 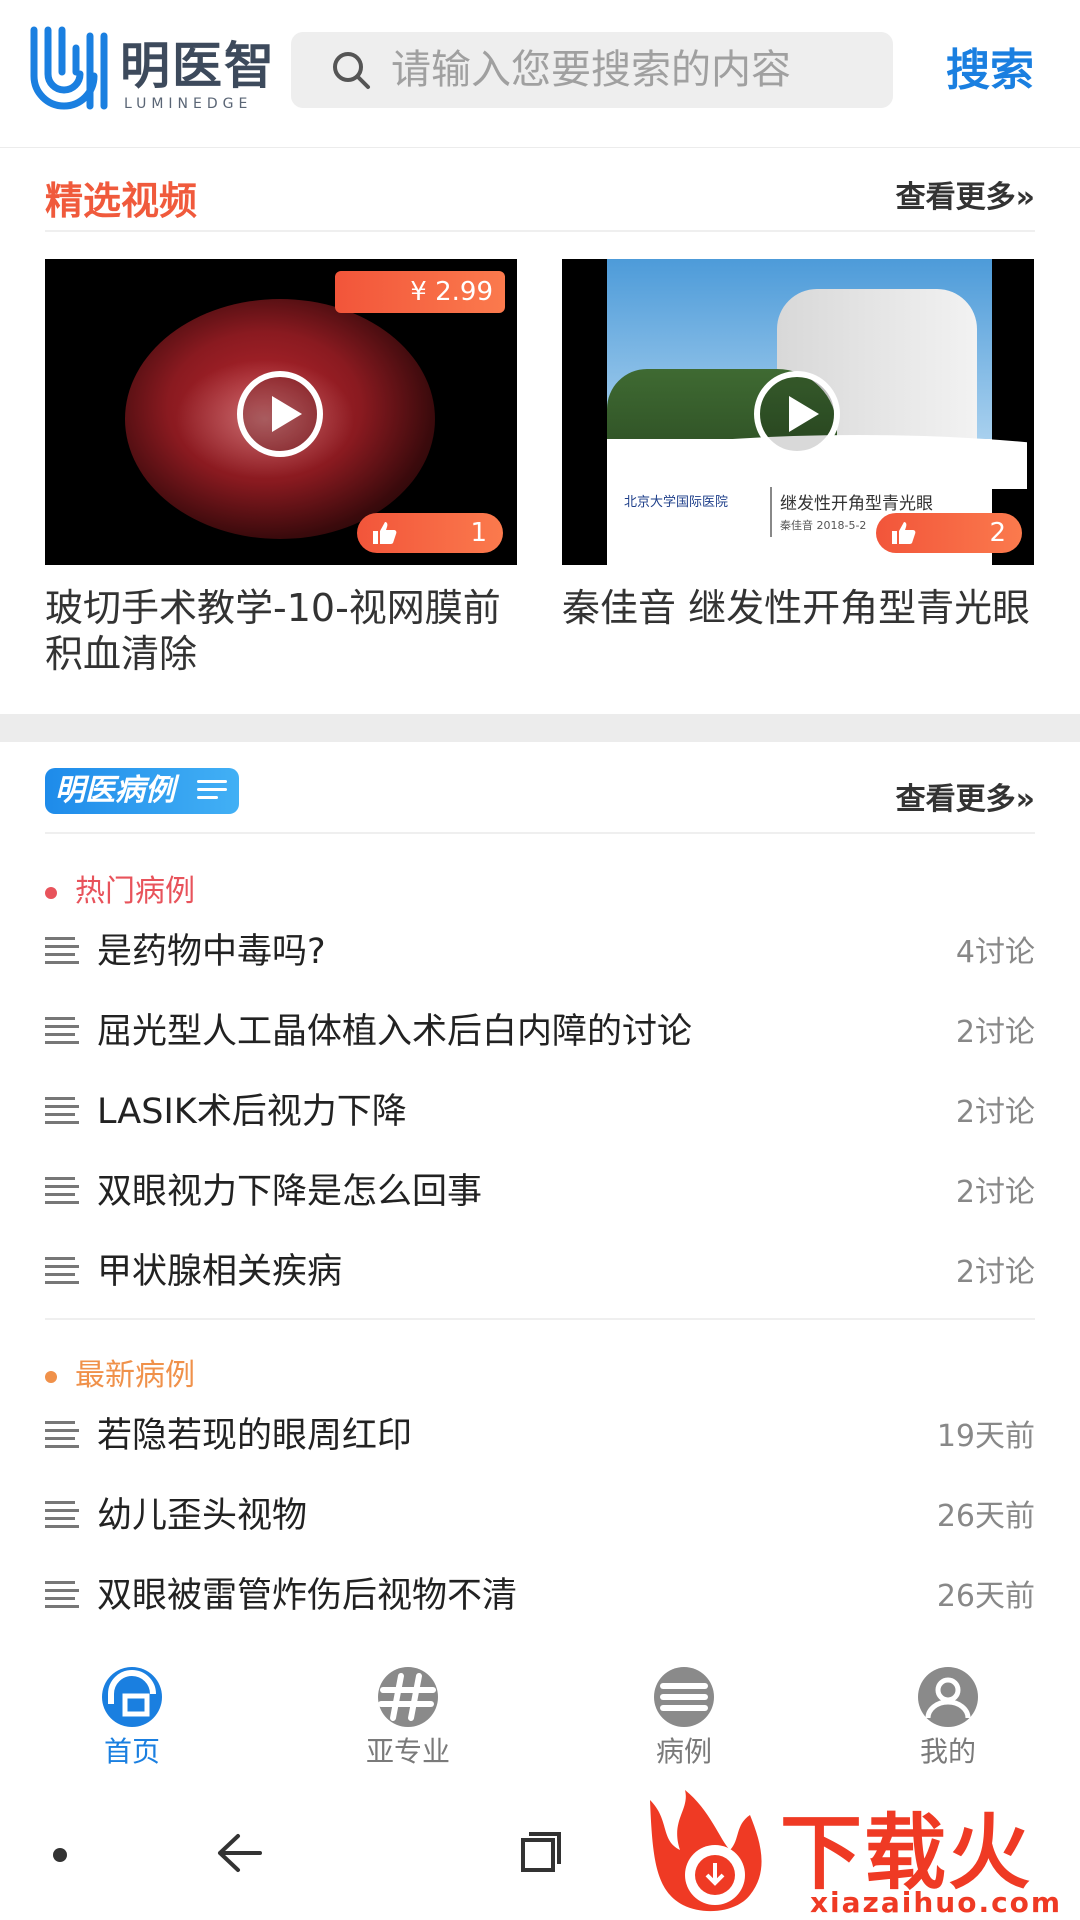 What do you see at coordinates (239, 1853) in the screenshot?
I see `back-arrow-icon` at bounding box center [239, 1853].